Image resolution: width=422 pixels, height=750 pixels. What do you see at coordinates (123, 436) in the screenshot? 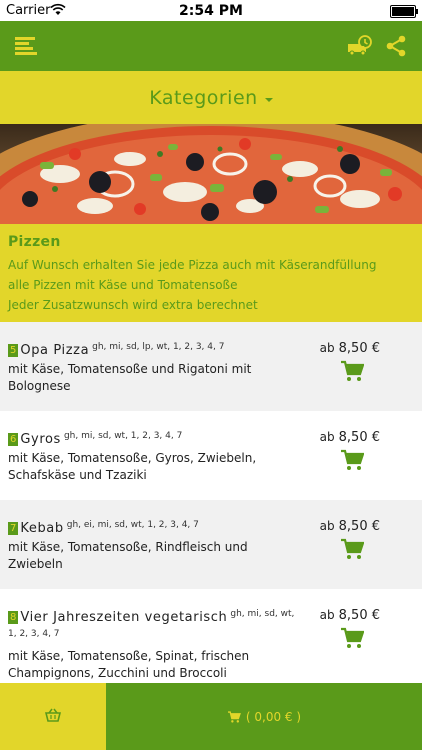
I see `item-allergens: gh, mi, sd, wt, 1, 2, 3, 4, 7` at bounding box center [123, 436].